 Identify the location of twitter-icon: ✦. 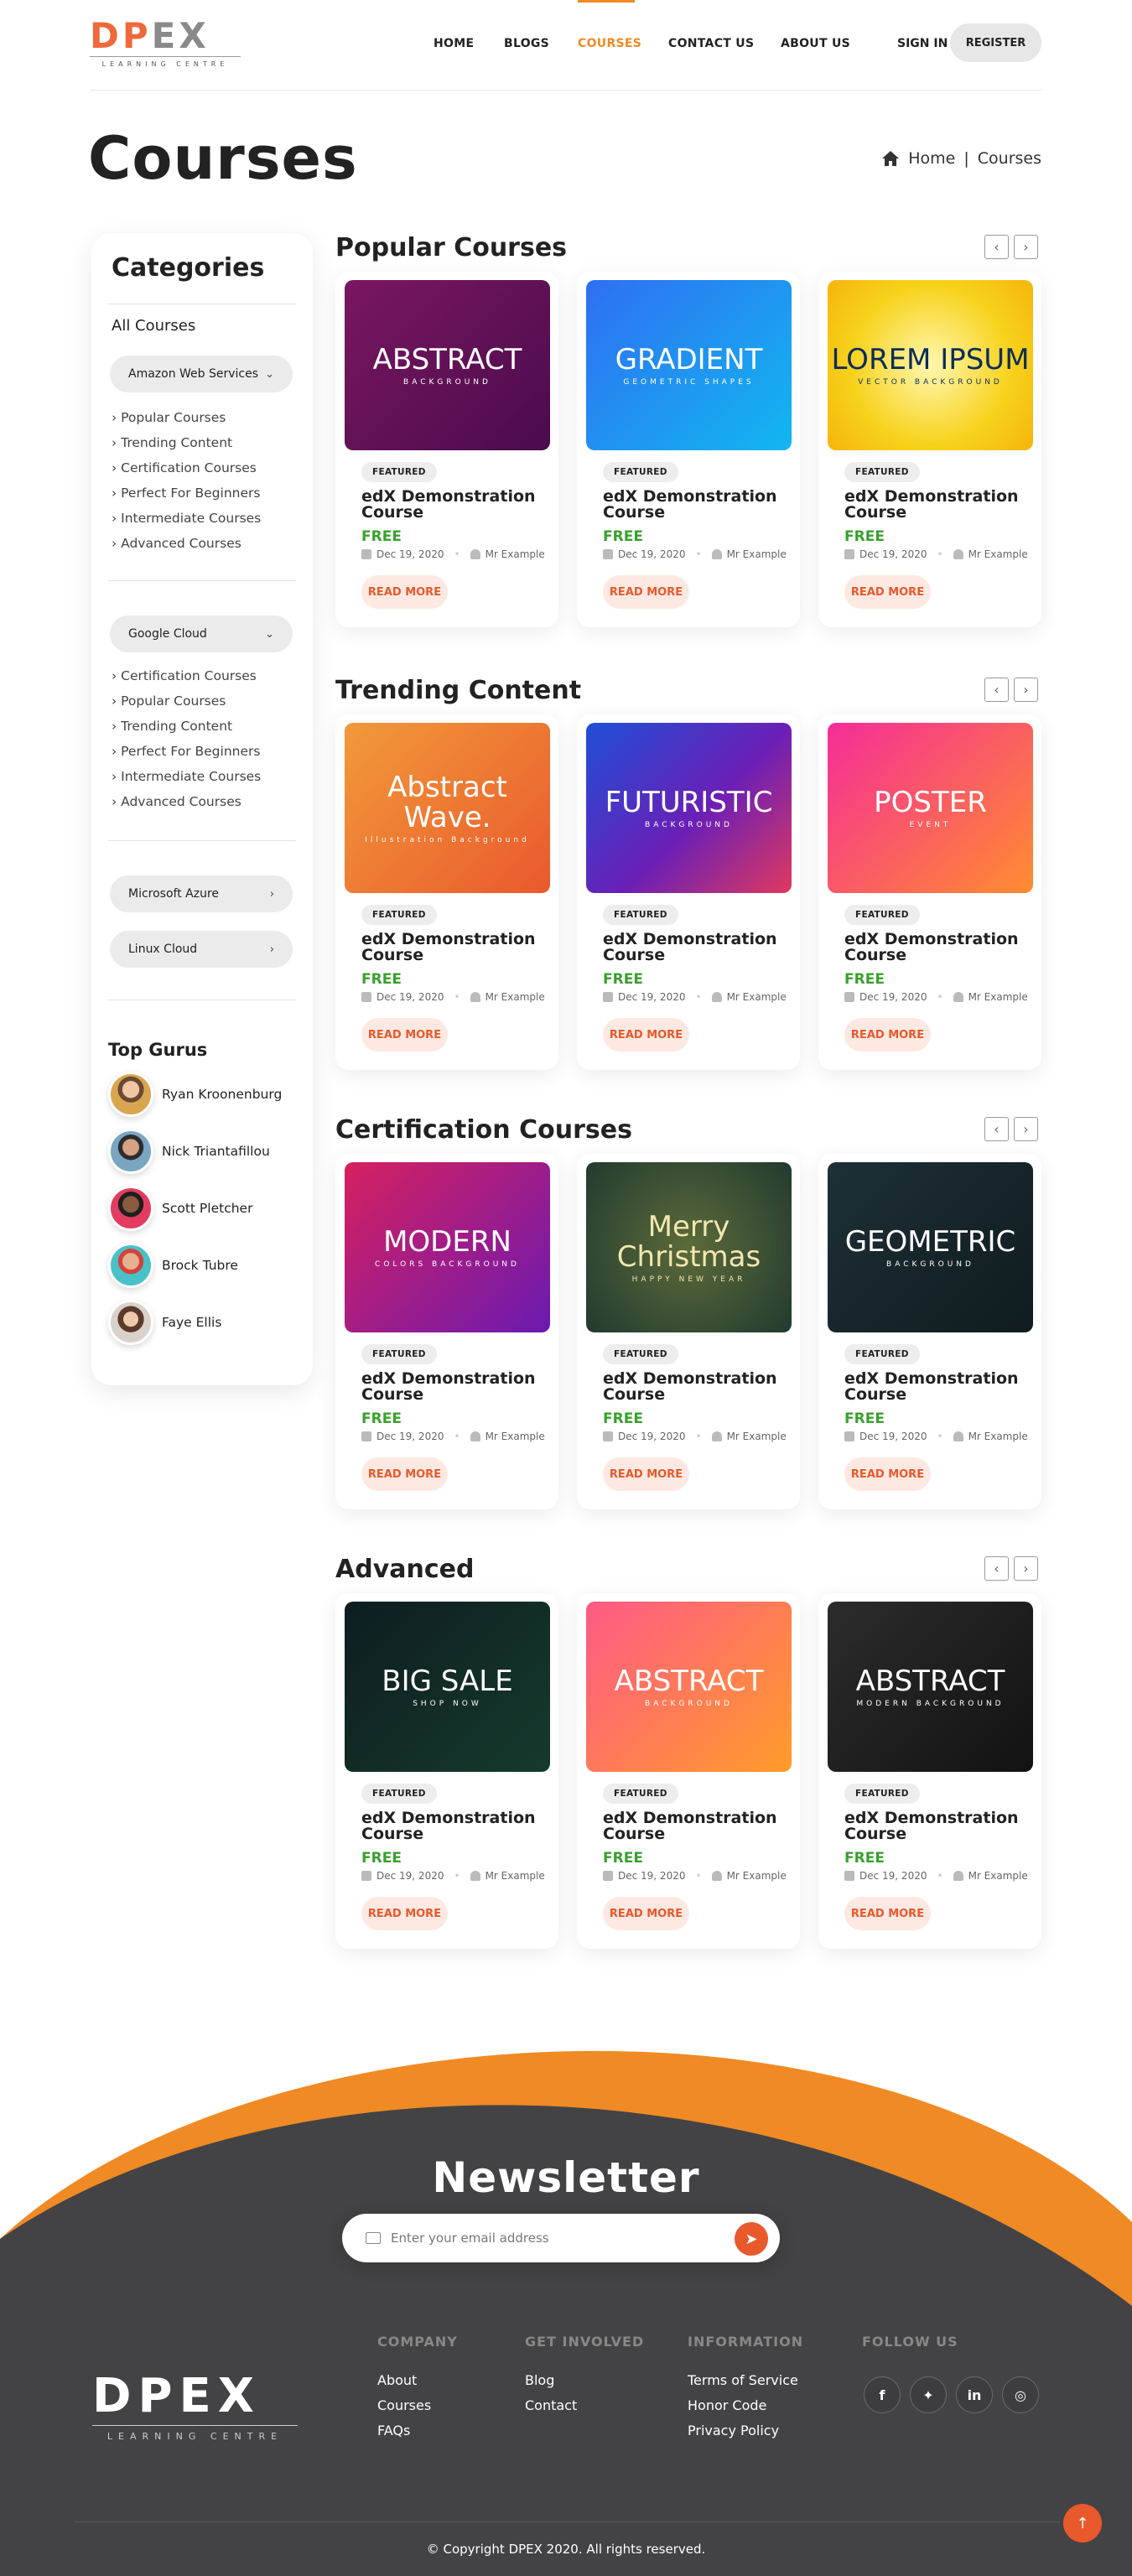
(928, 2394).